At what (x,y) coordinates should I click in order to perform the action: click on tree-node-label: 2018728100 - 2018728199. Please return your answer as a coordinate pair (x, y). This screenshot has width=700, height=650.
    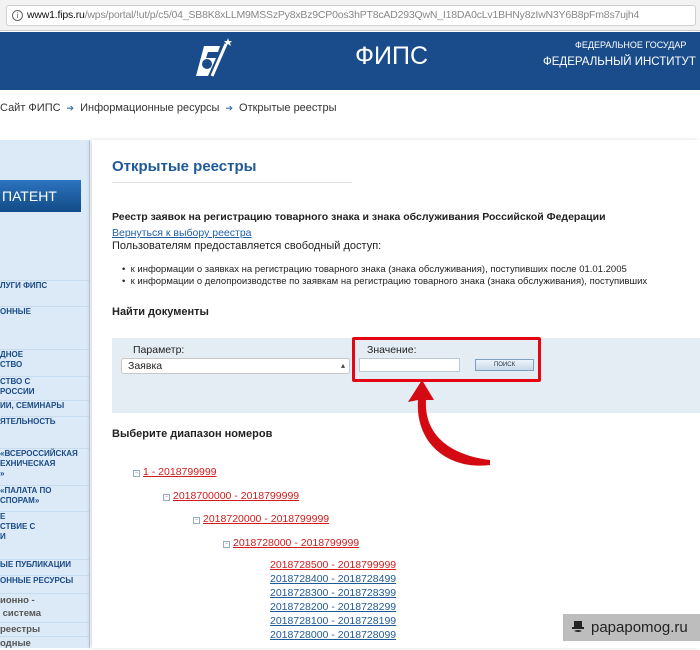
    Looking at the image, I should click on (333, 621).